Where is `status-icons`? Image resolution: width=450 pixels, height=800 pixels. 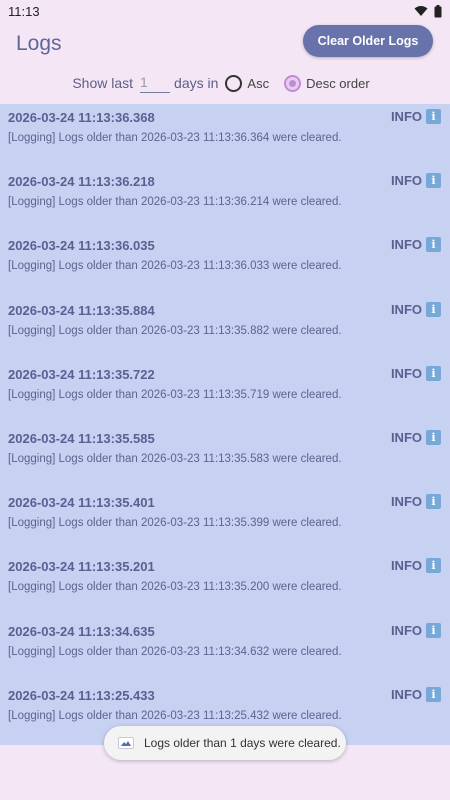
status-icons is located at coordinates (428, 11).